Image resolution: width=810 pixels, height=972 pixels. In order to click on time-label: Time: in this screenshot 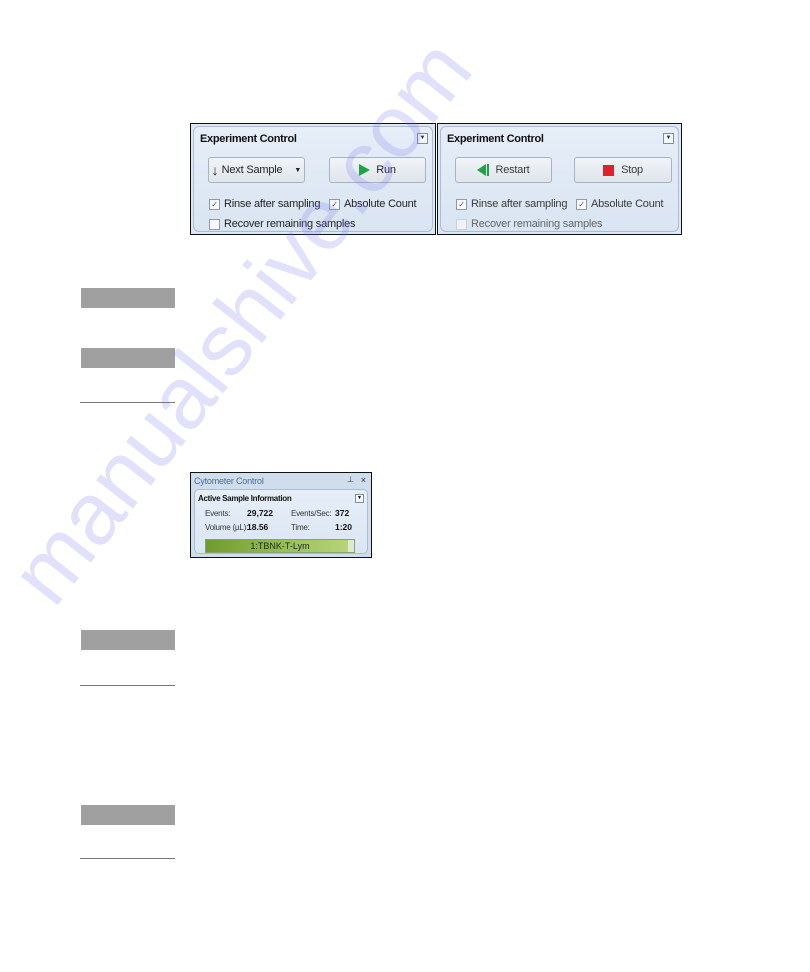, I will do `click(300, 527)`.